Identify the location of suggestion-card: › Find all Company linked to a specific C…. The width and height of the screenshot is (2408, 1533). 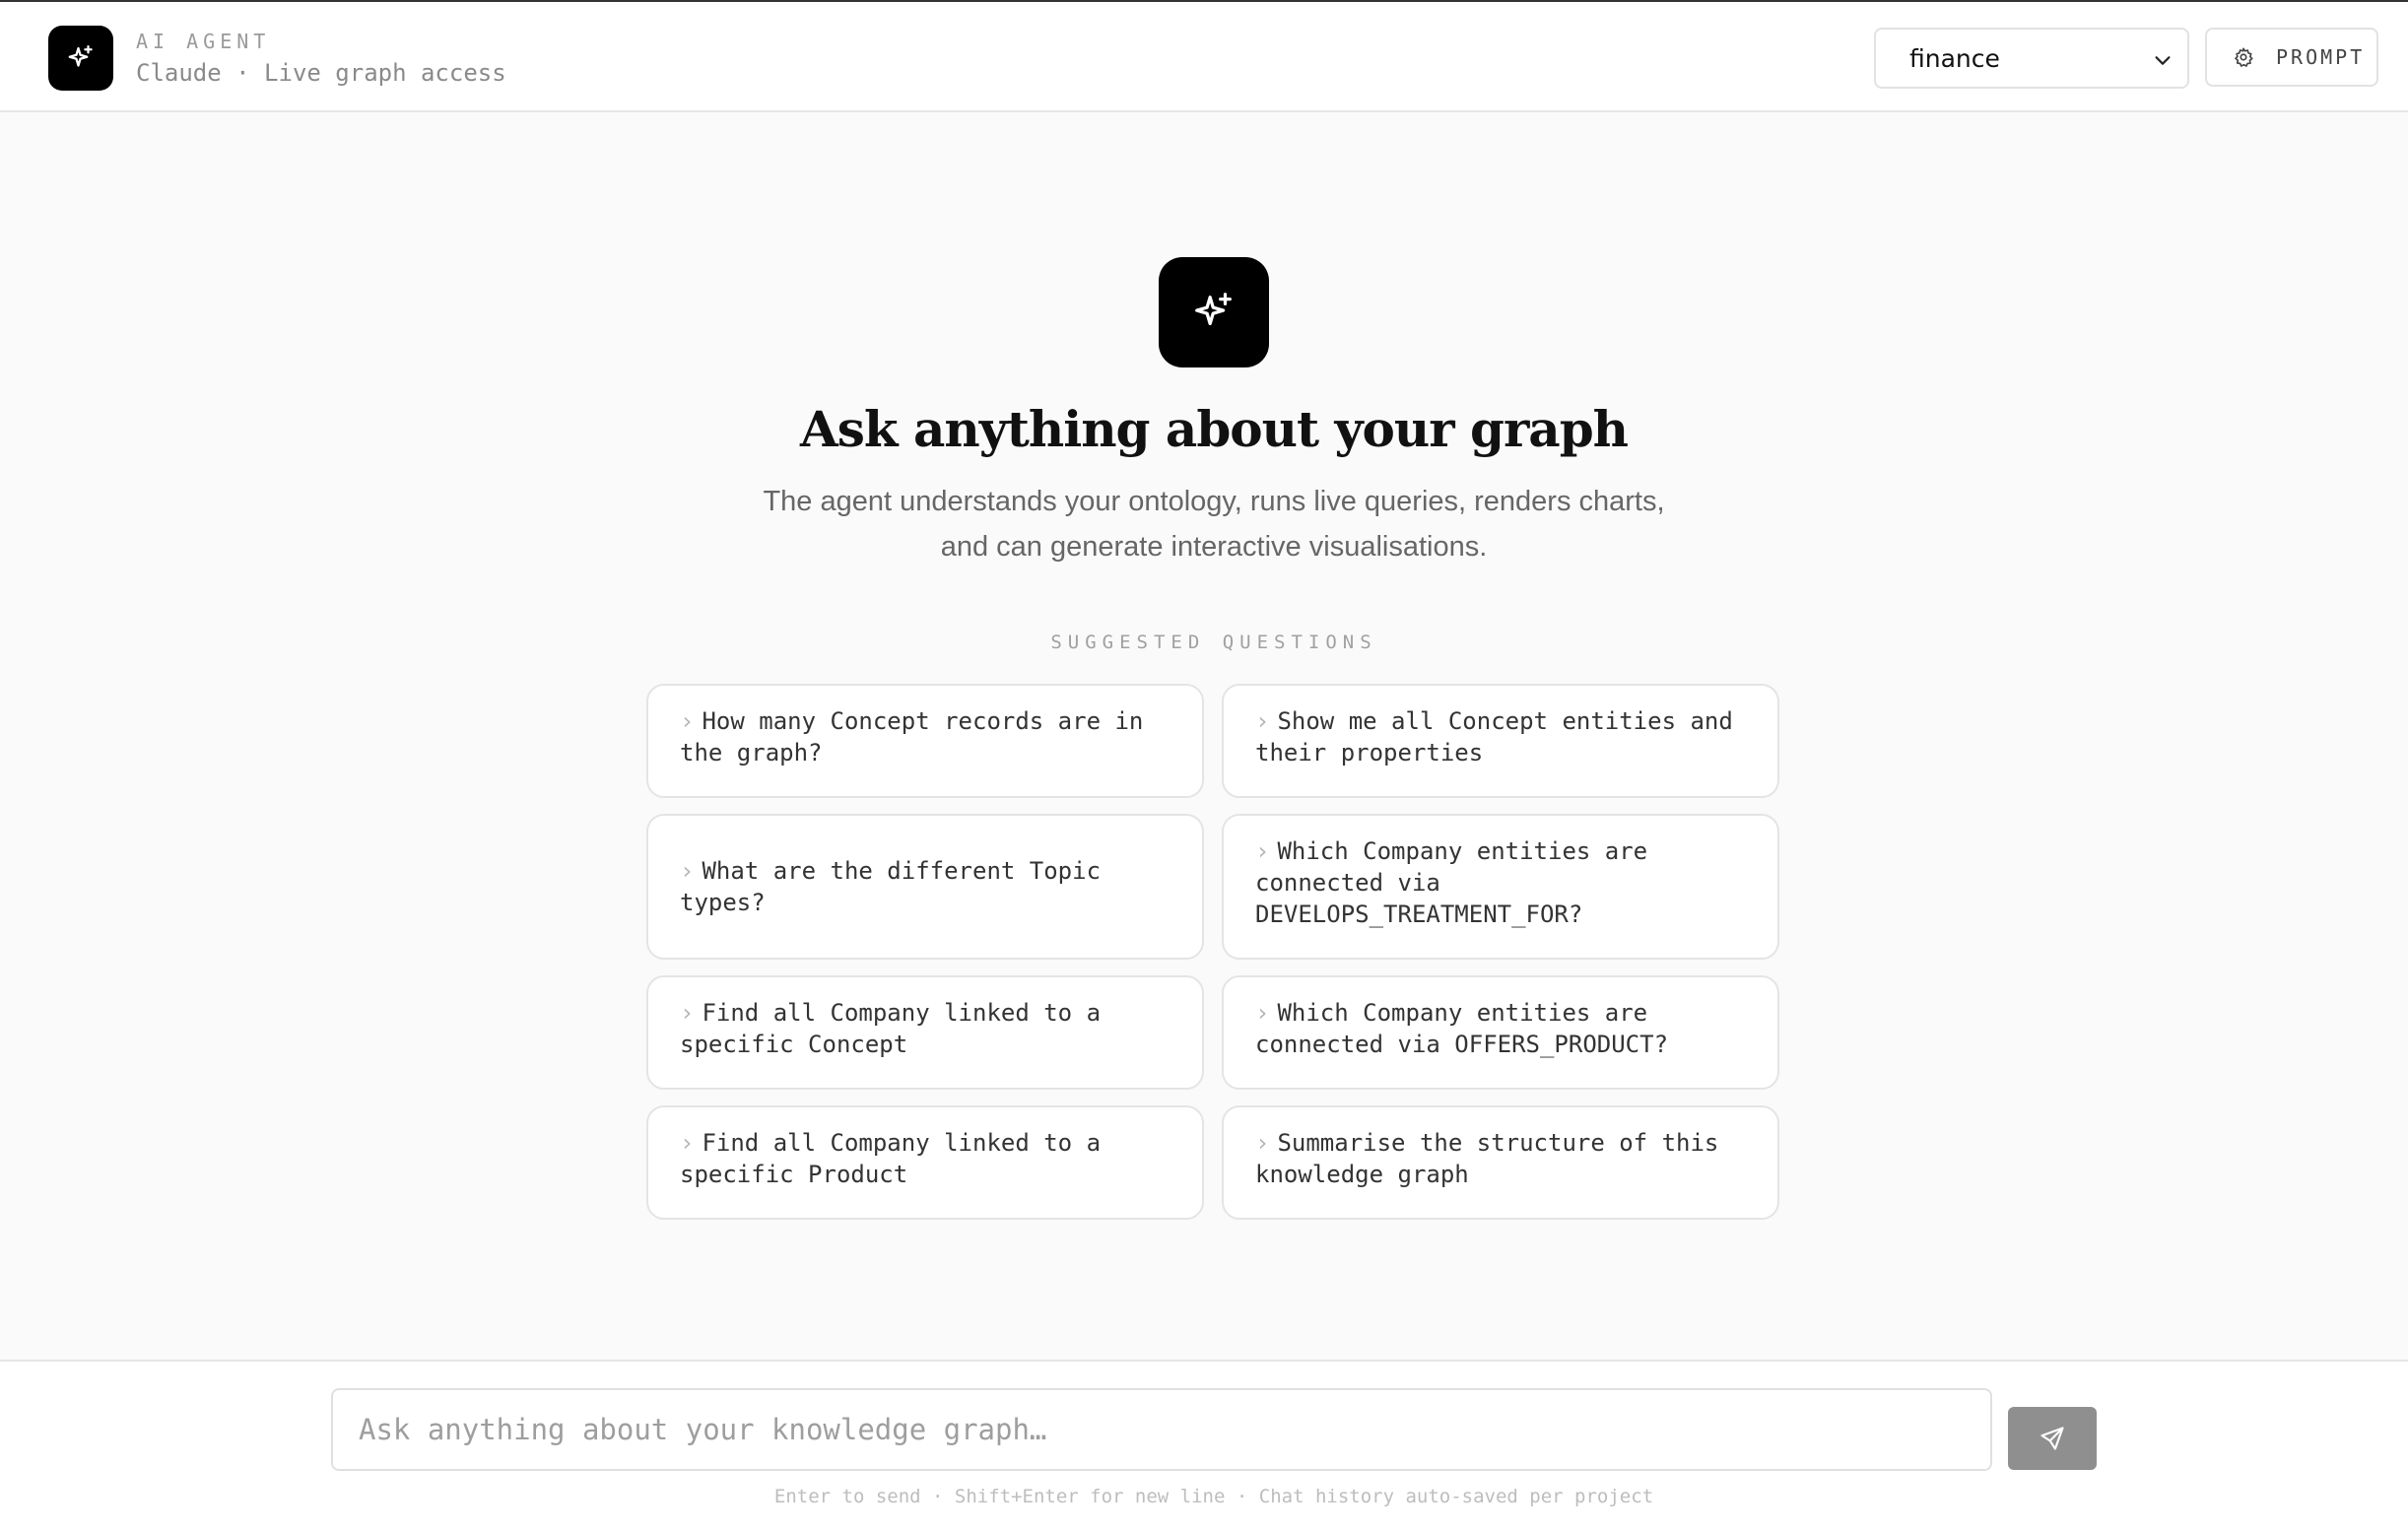
(925, 1032).